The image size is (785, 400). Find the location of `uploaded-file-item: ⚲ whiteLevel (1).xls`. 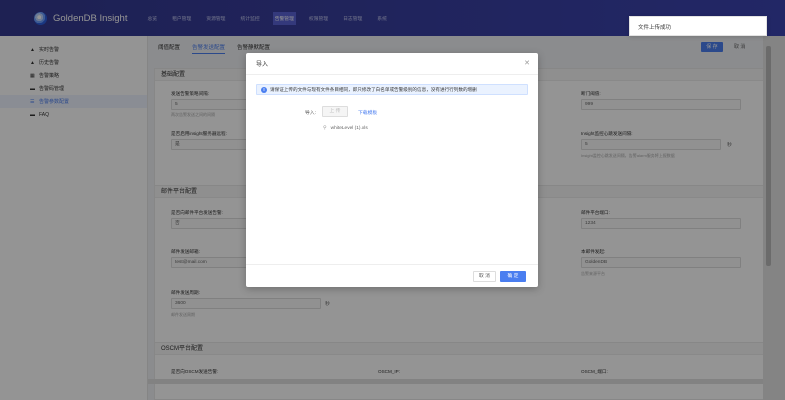

uploaded-file-item: ⚲ whiteLevel (1).xls is located at coordinates (345, 128).